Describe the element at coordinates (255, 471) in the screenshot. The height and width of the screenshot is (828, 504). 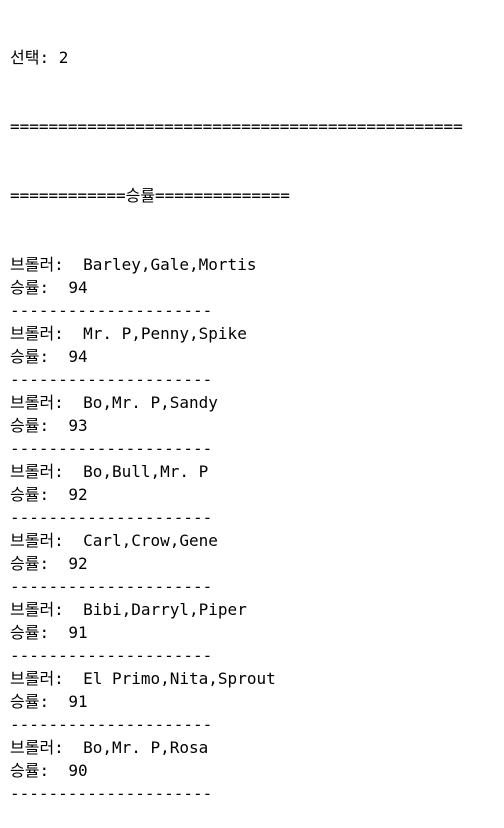
I see `brawlers-line: 브롤러: Bo,Bull,Mr. P` at that location.